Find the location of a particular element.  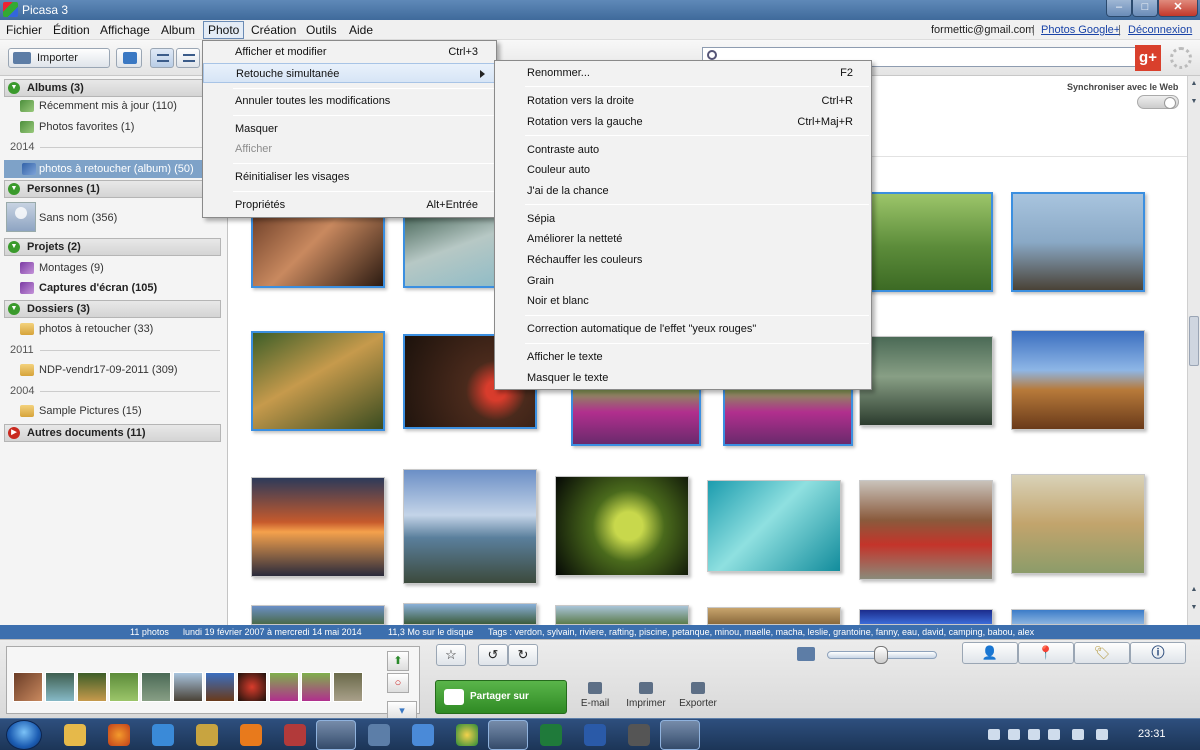

clear-tray-icon: ○ is located at coordinates (398, 683).